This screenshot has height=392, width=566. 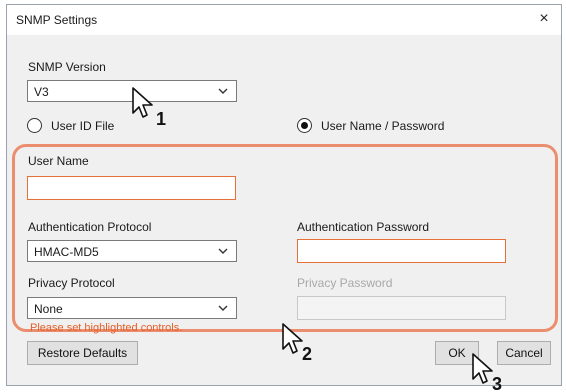 I want to click on callout-number-2: 2, so click(x=307, y=353).